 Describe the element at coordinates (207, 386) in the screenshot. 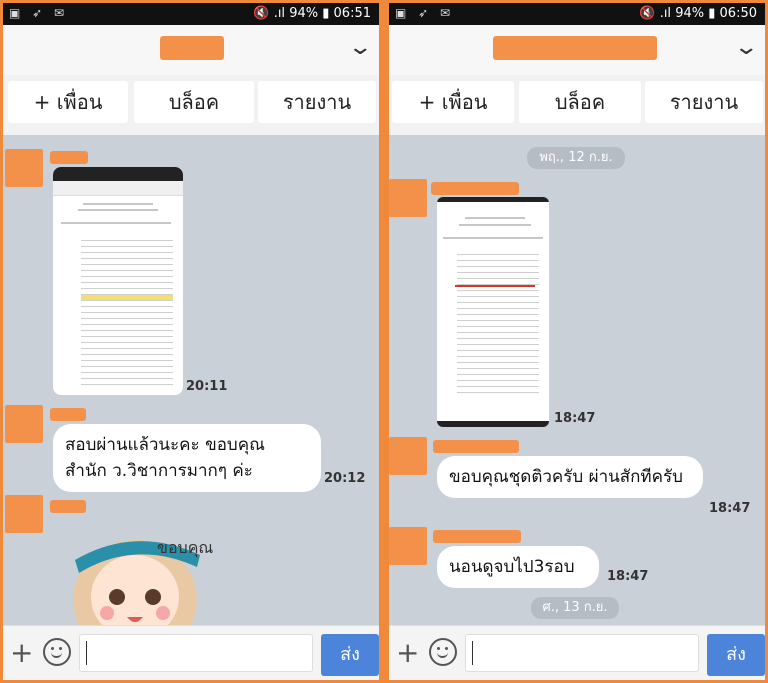

I see `message-time: 20:11` at that location.